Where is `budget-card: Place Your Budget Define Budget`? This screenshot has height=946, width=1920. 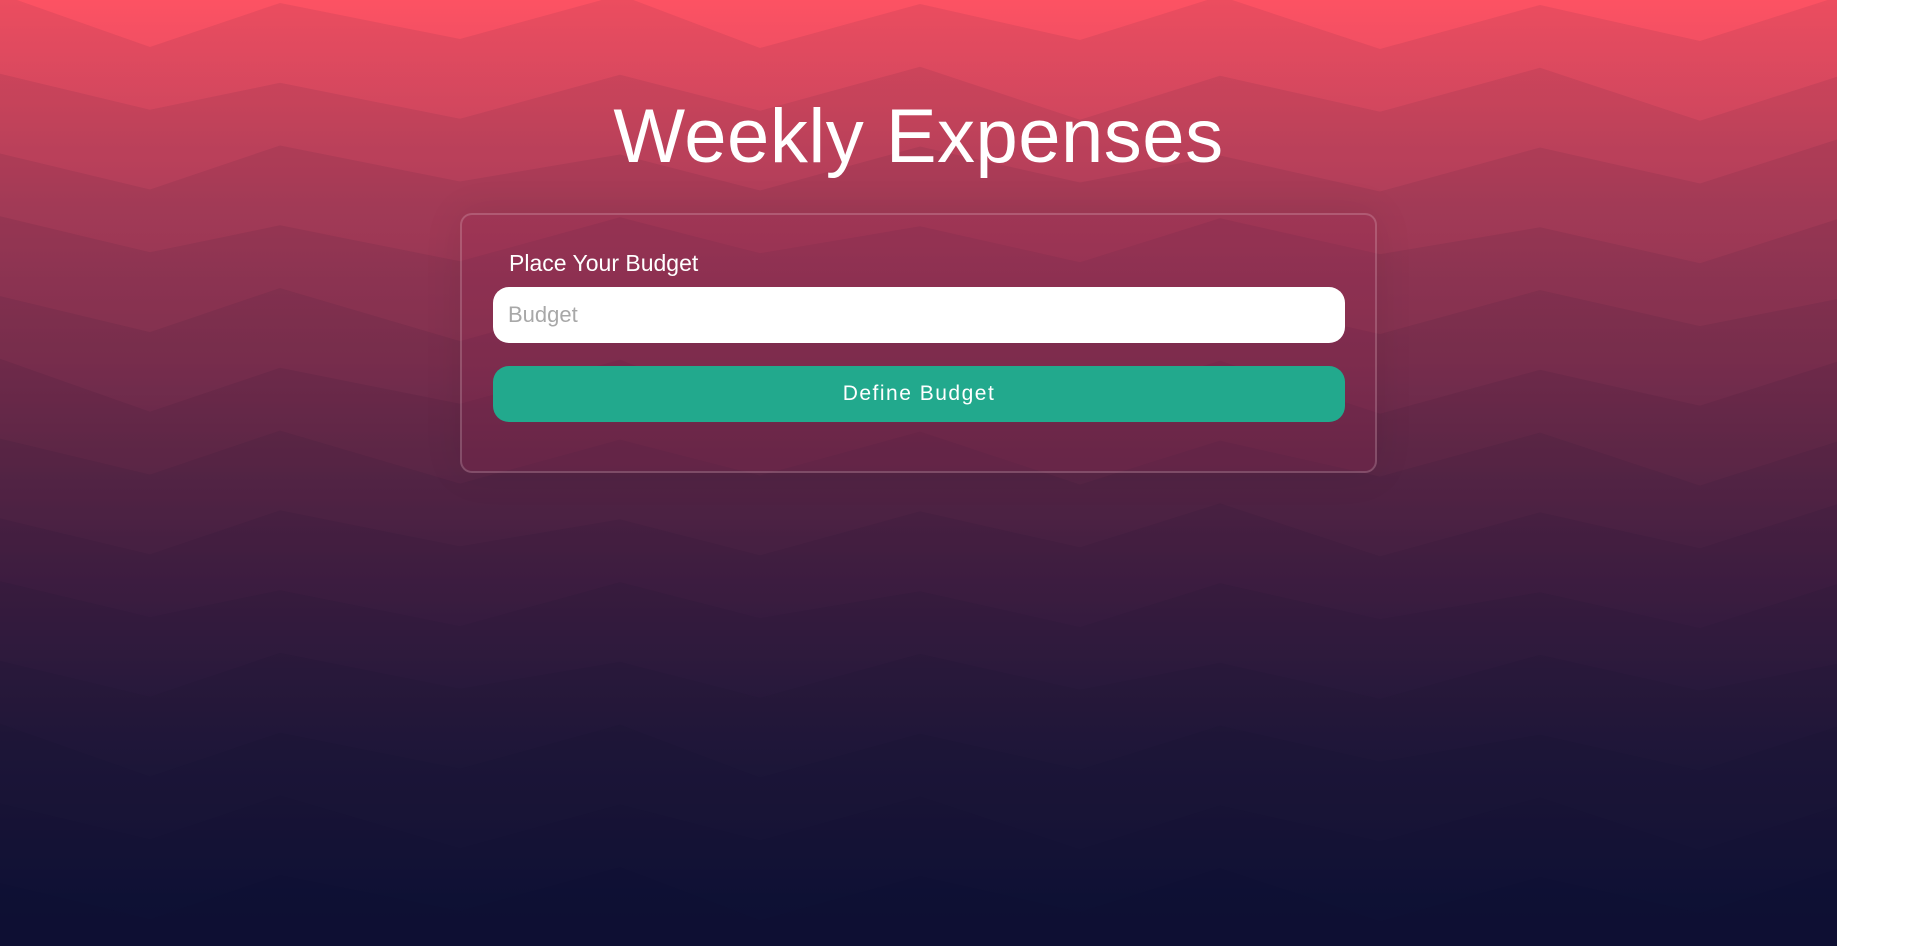
budget-card: Place Your Budget Define Budget is located at coordinates (918, 343).